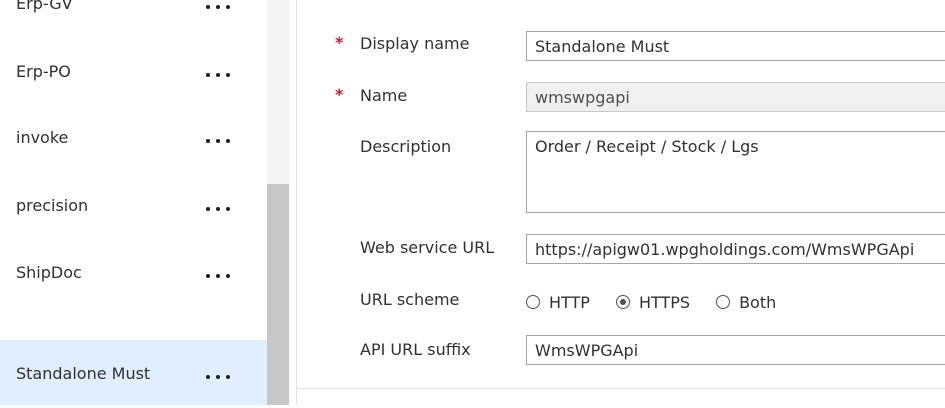  Describe the element at coordinates (52, 205) in the screenshot. I see `api-item-label: precision` at that location.